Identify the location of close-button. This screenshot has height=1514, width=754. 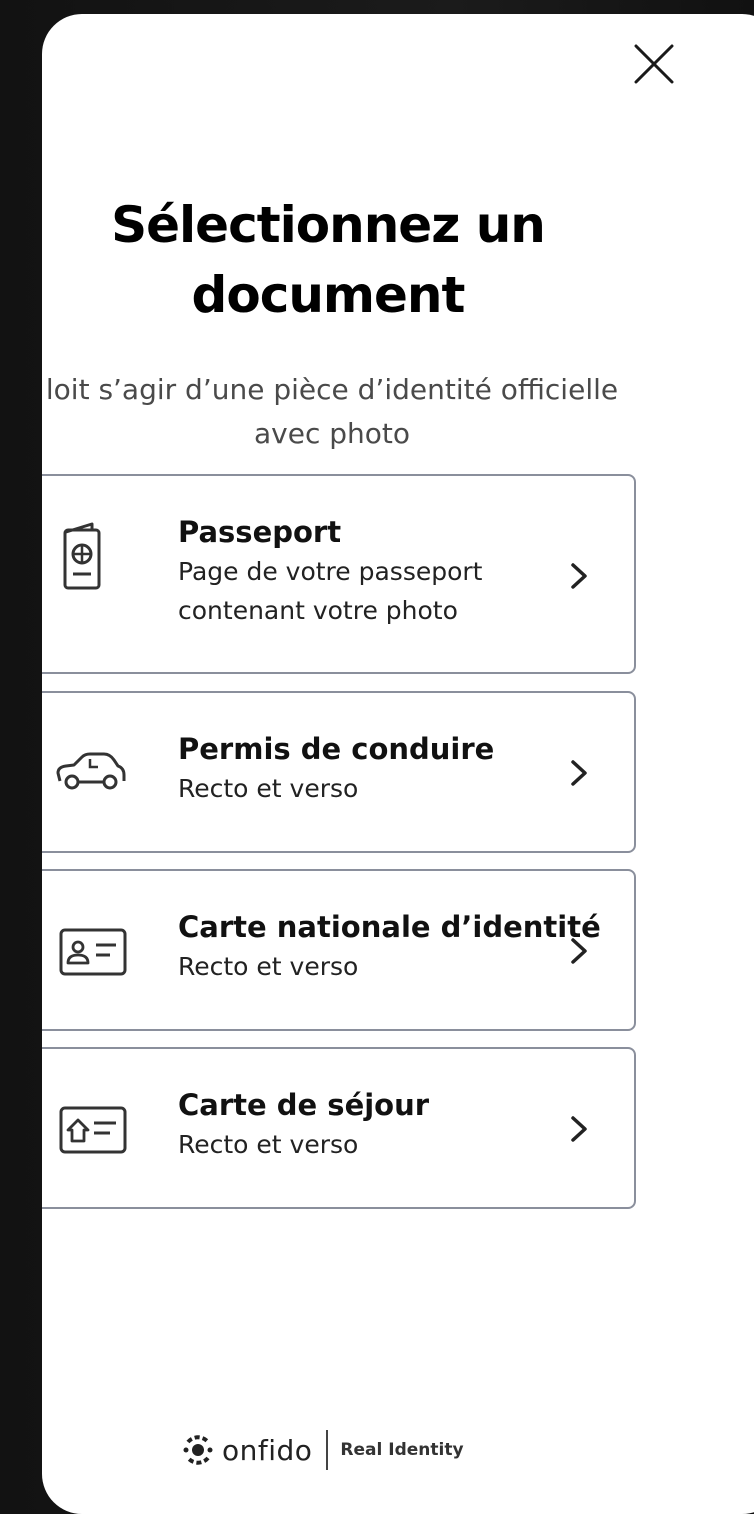
(654, 64).